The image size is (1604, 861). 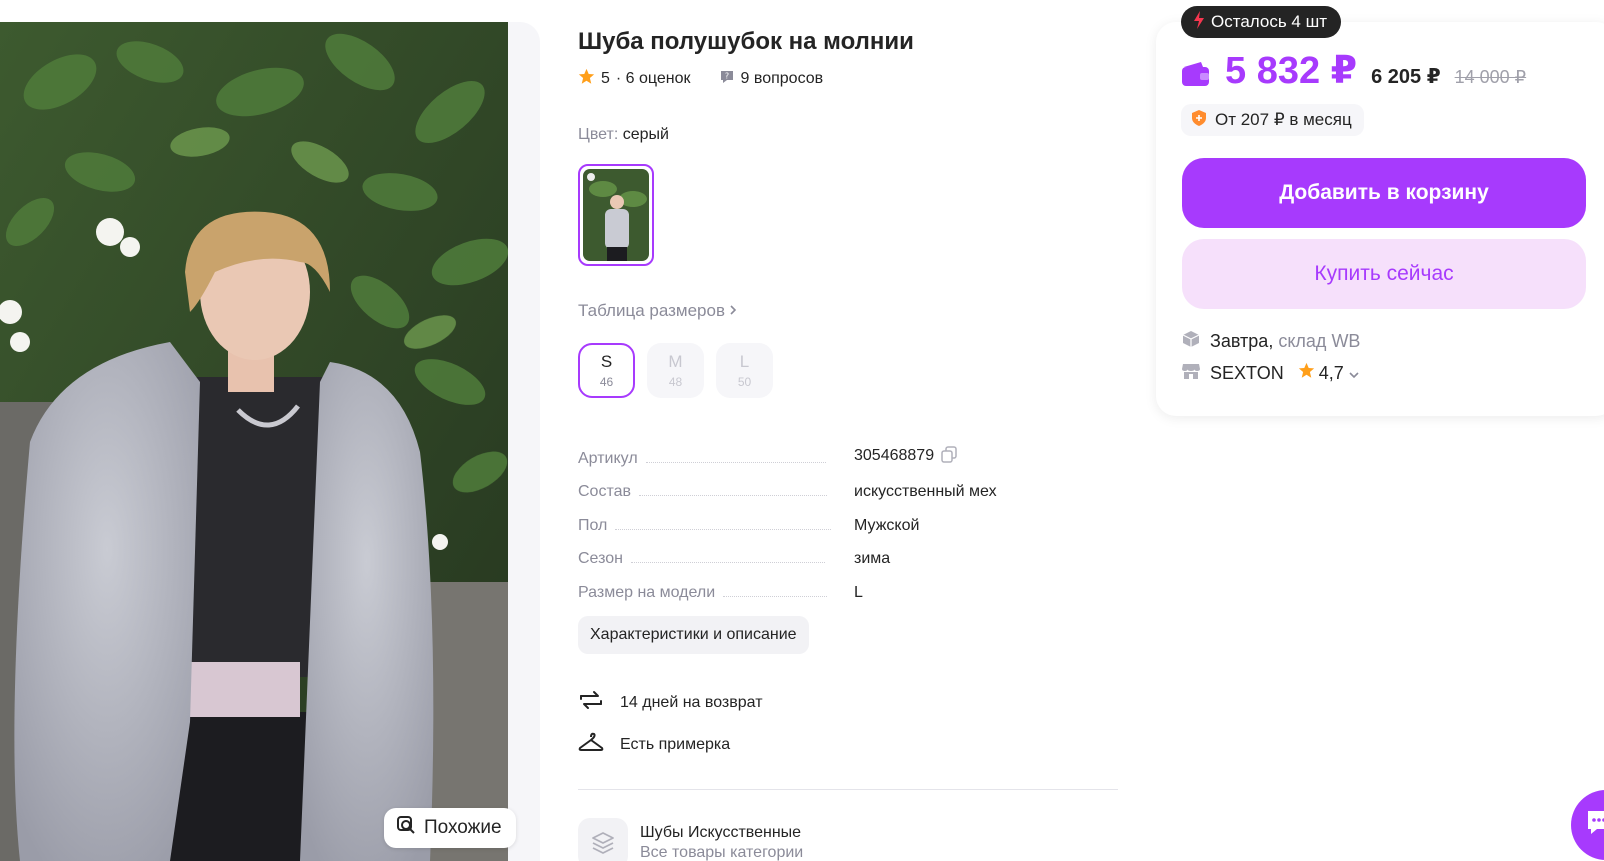 I want to click on product-title: Шуба полушубок на молнии, so click(x=746, y=41).